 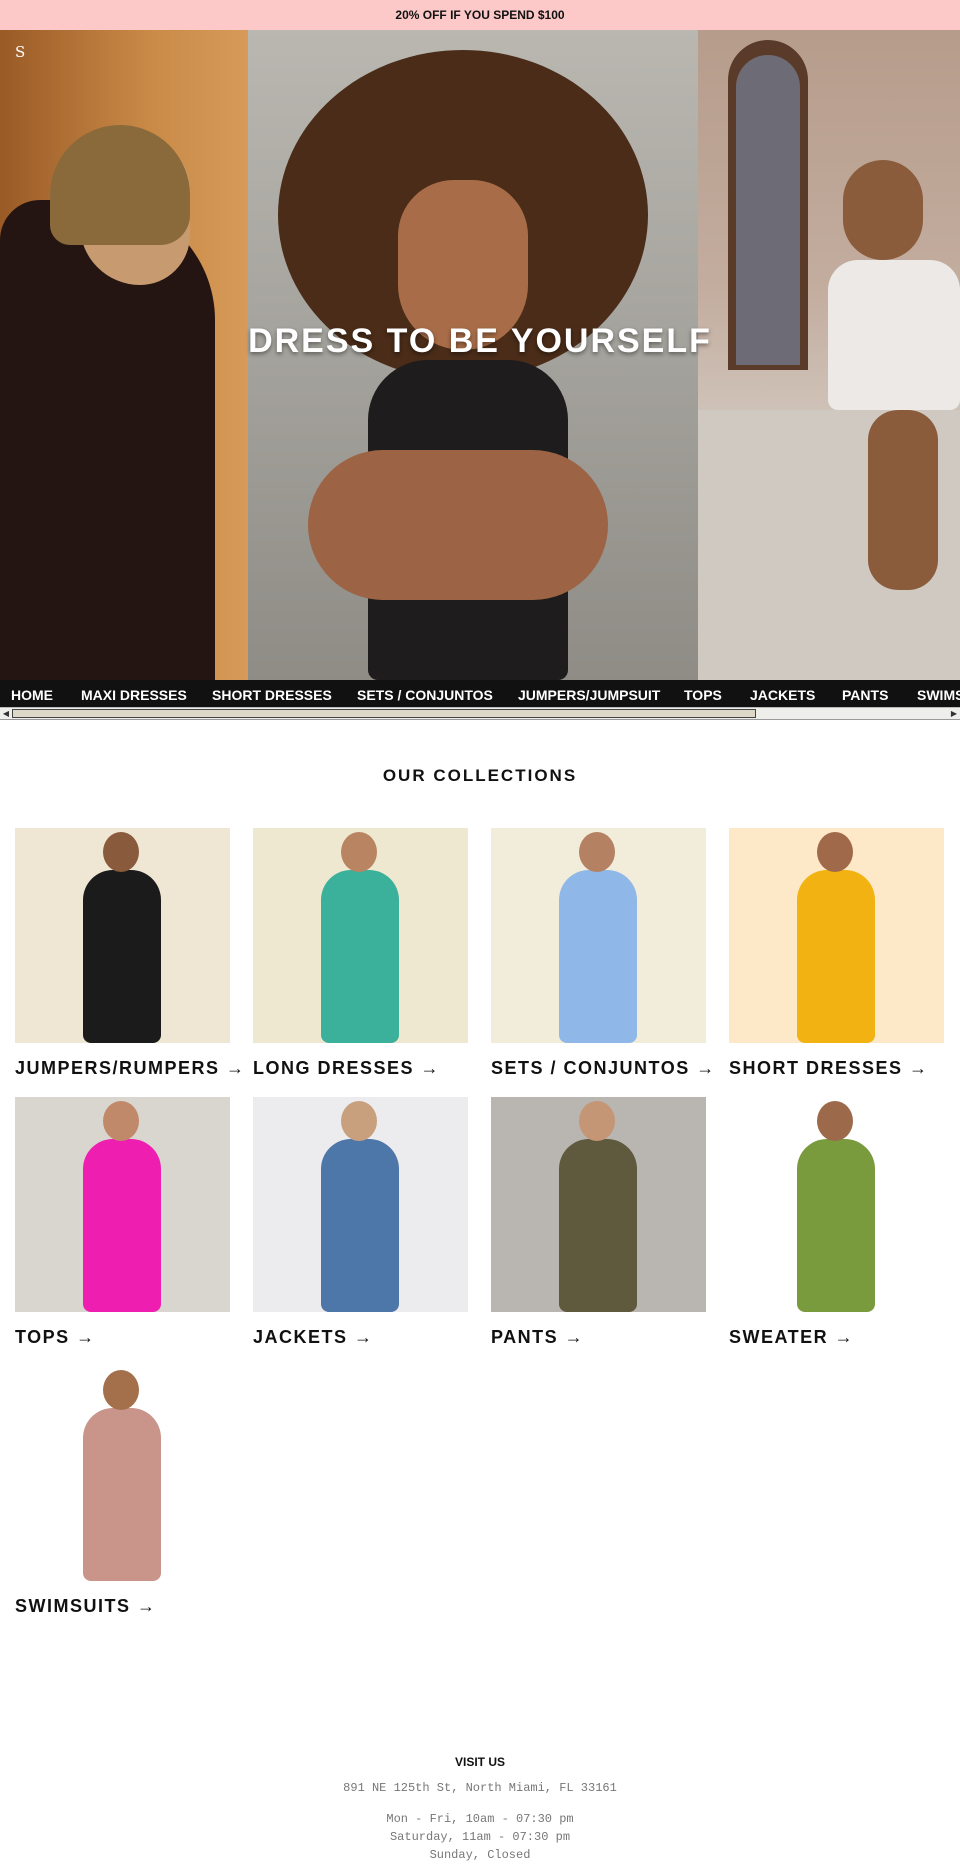 What do you see at coordinates (480, 1819) in the screenshot?
I see `footer-hours-weekday: Mon - Fri, 10am - 07:30 pm` at bounding box center [480, 1819].